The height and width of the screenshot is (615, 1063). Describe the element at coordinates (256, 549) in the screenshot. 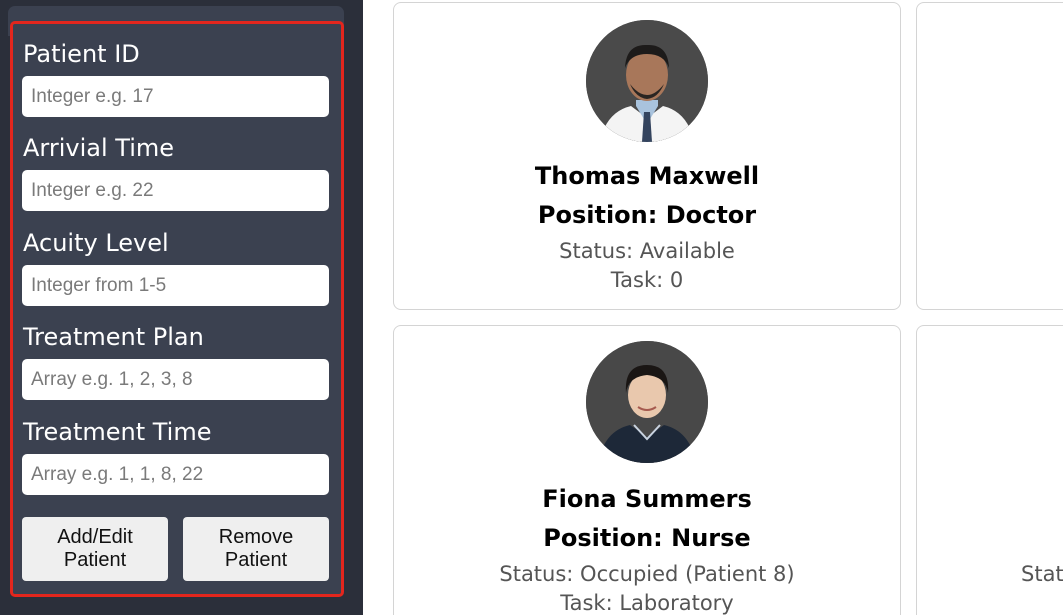

I see `remove-patient-button: Remove Patient` at that location.